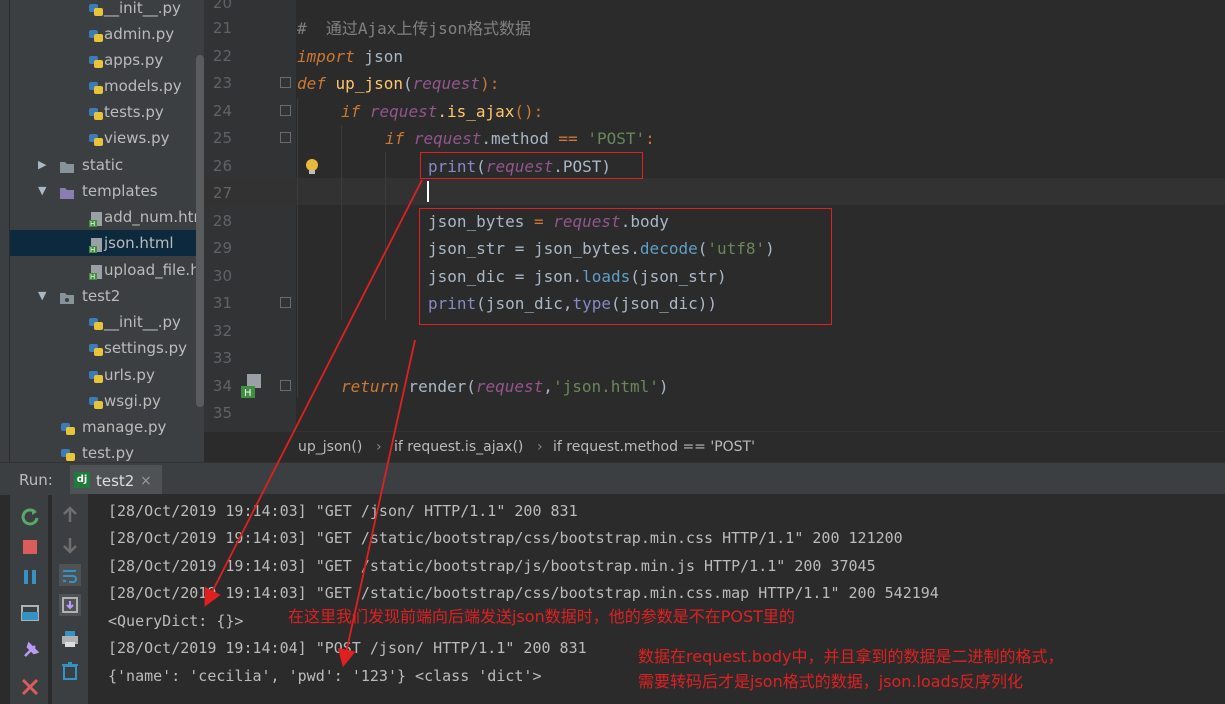 The height and width of the screenshot is (704, 1225). I want to click on annotation-note-body-2: 需要转码后才是json格式的数据，json.loads反序列化, so click(831, 681).